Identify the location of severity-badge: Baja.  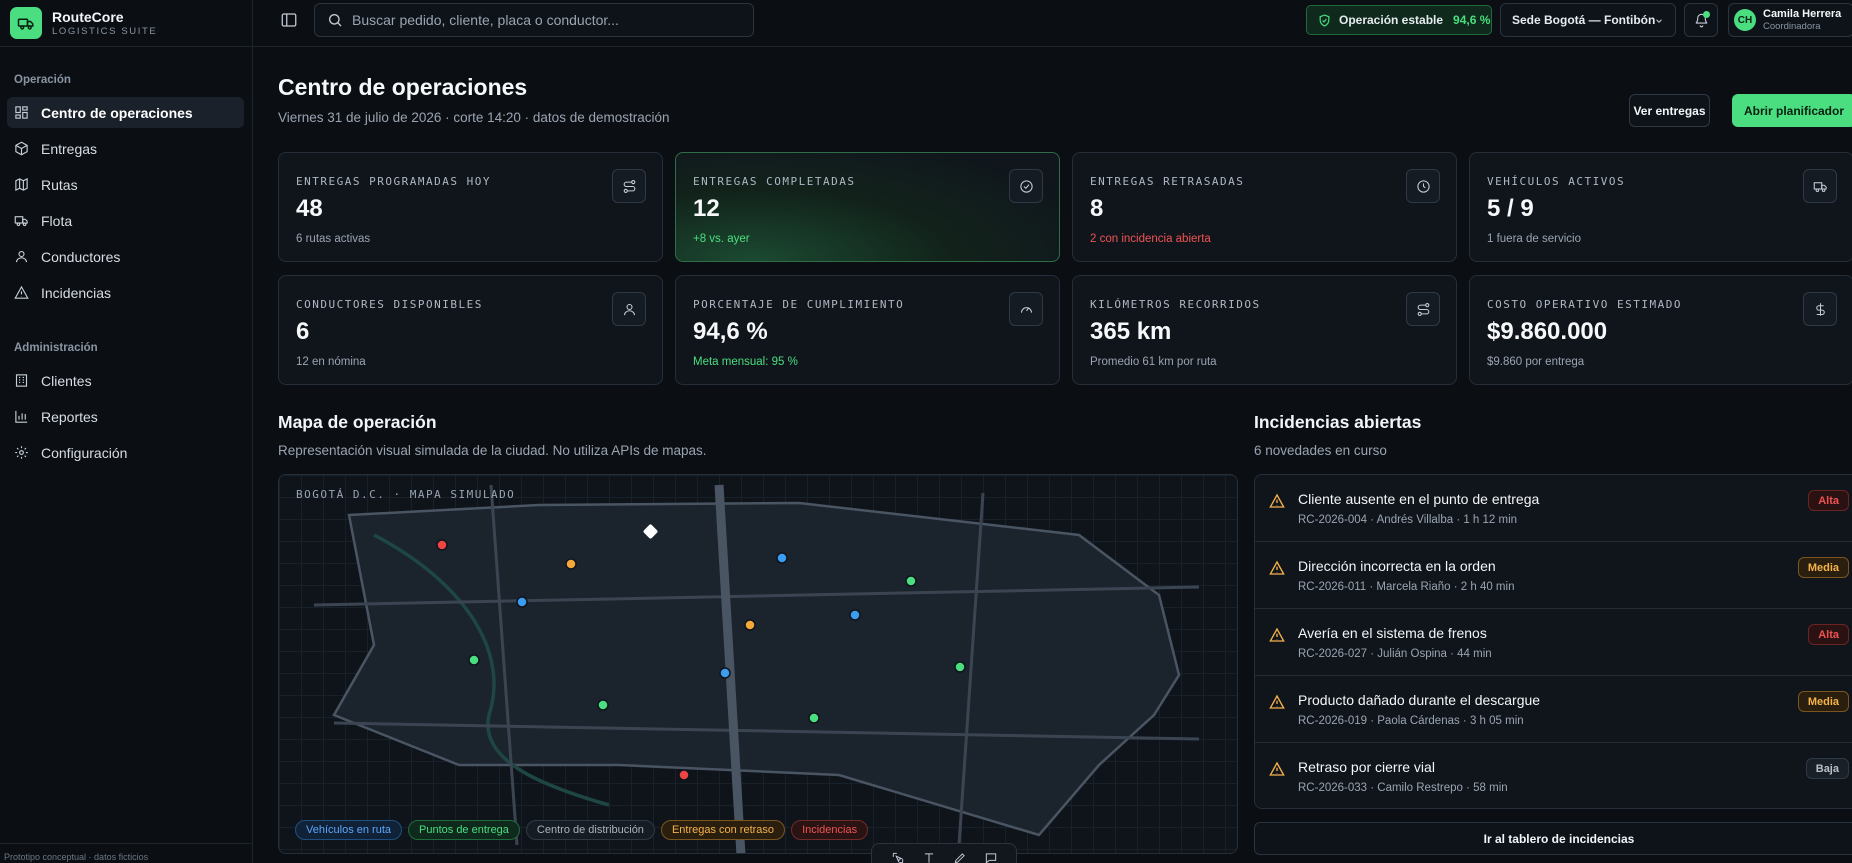
(1827, 768).